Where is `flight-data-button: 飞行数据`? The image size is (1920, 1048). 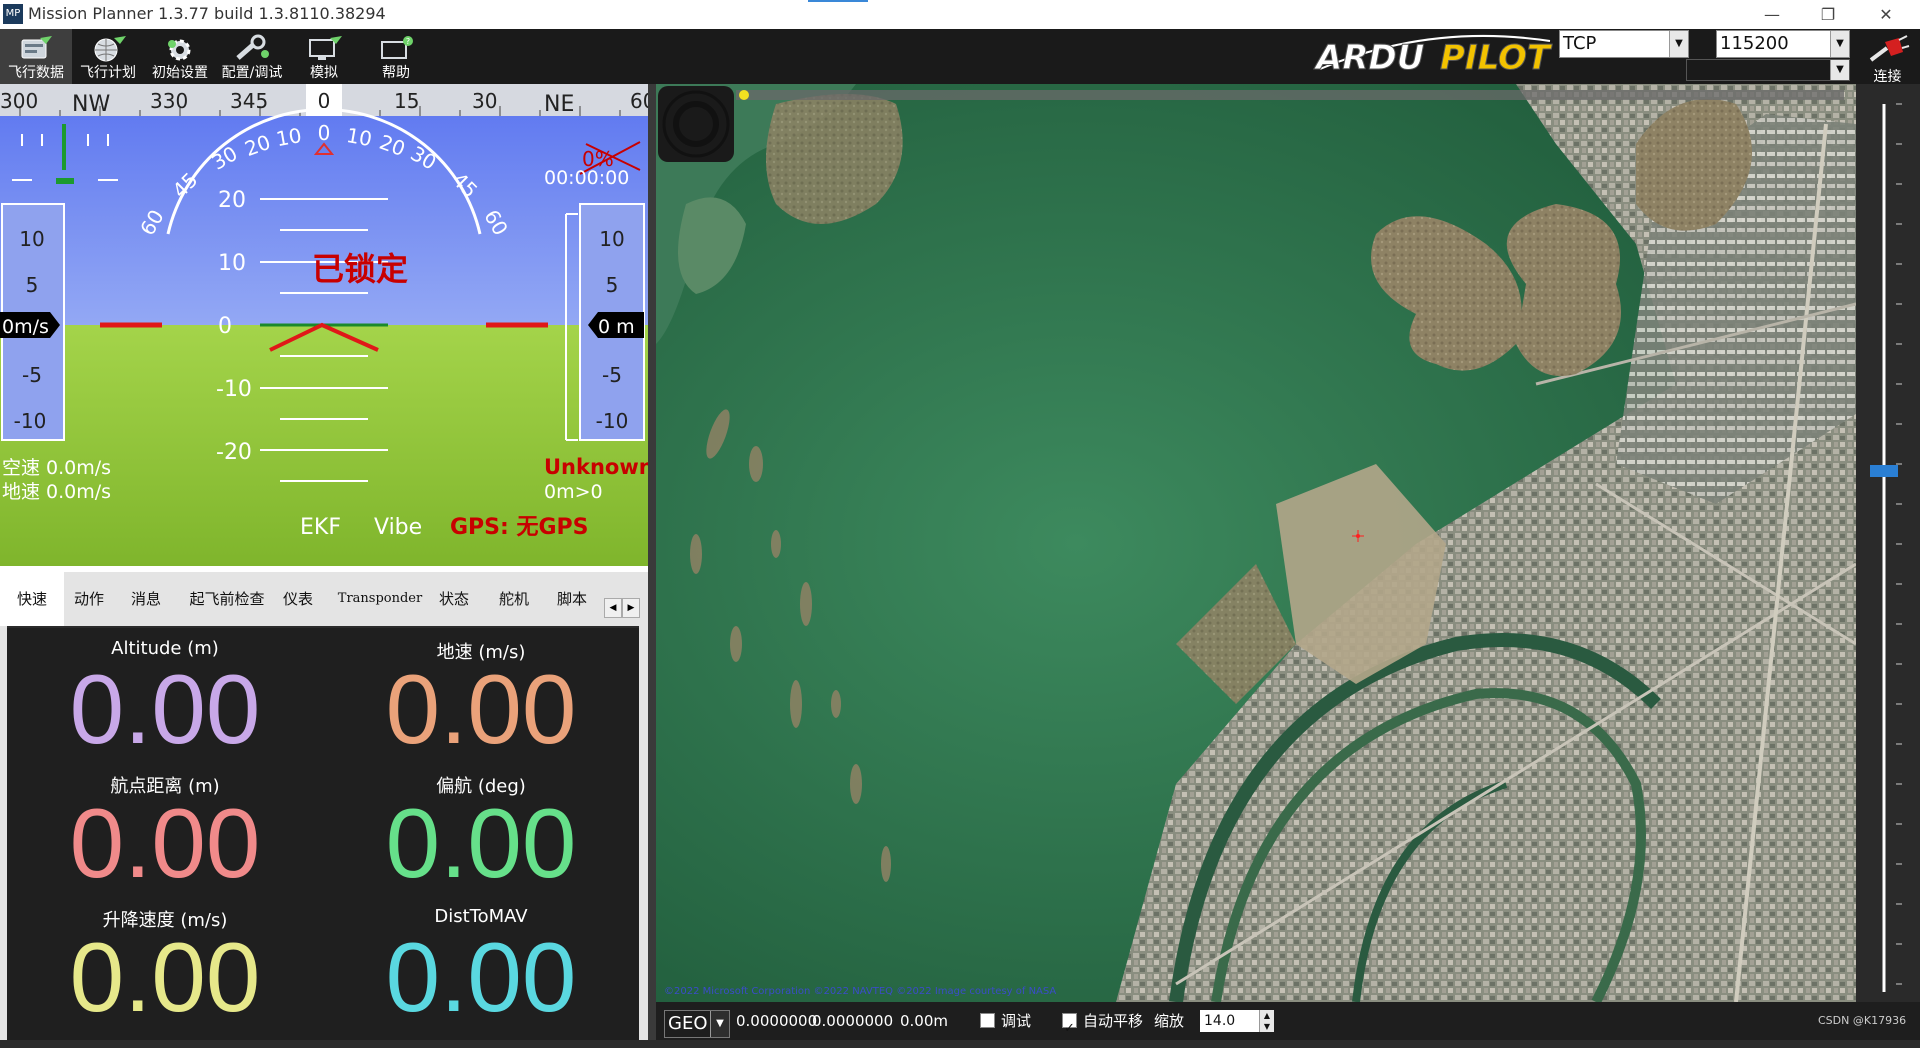
flight-data-button: 飞行数据 is located at coordinates (36, 56).